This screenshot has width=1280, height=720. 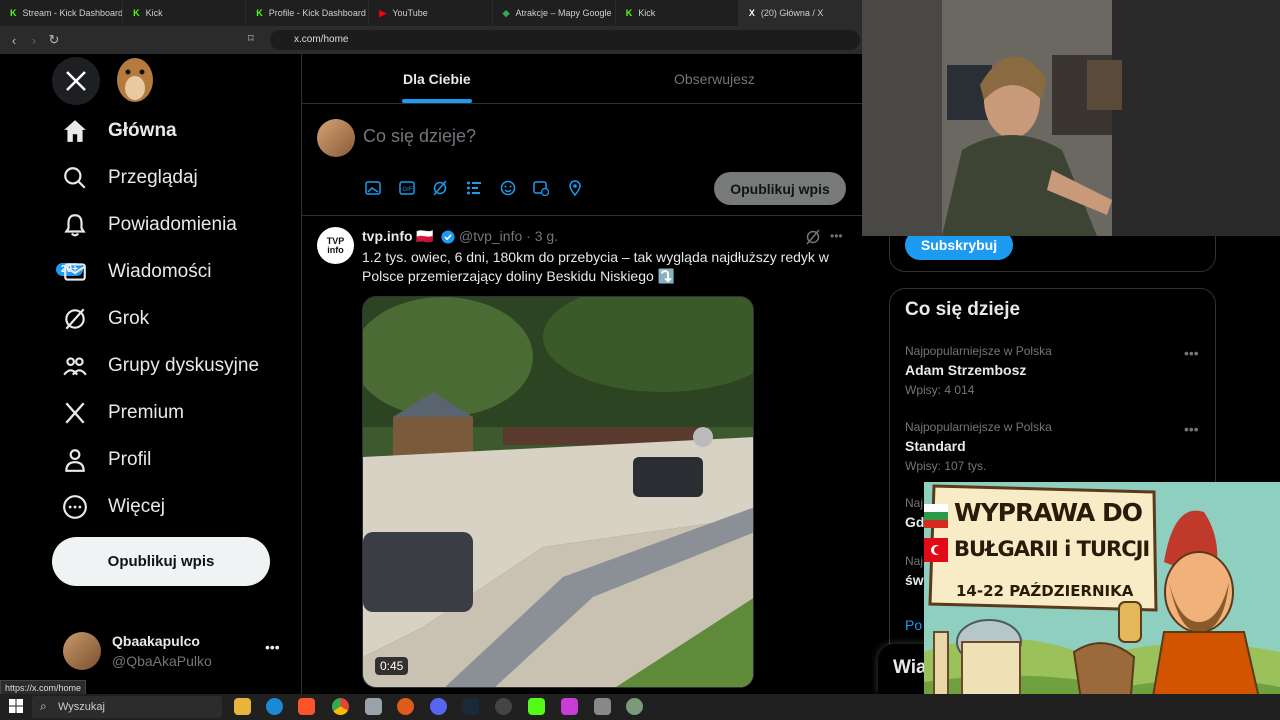 I want to click on search-icon: ⌕, so click(x=43, y=706).